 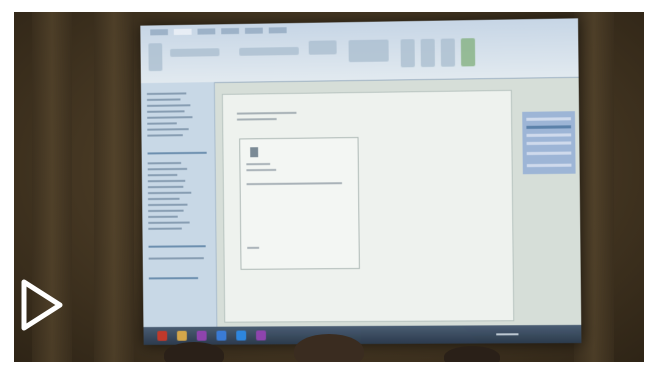 I want to click on ribbon, so click(x=359, y=51).